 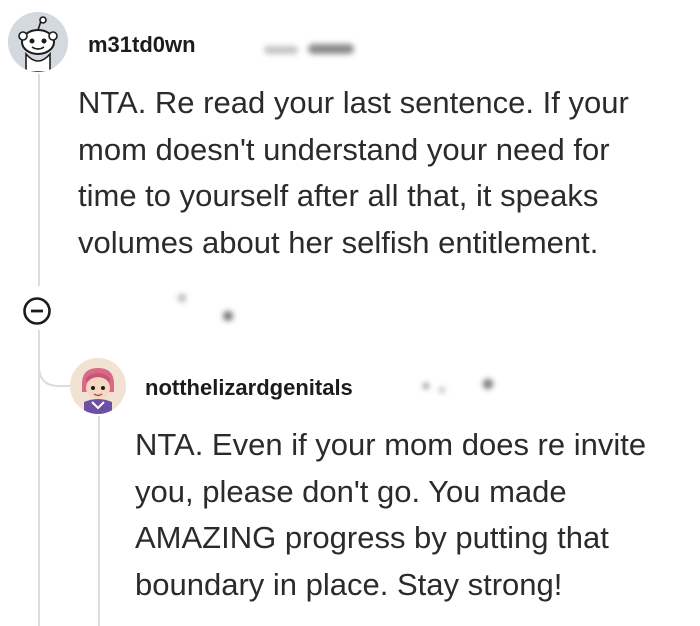 I want to click on comment-body-line: mom doesn't understand your need for, so click(x=344, y=149).